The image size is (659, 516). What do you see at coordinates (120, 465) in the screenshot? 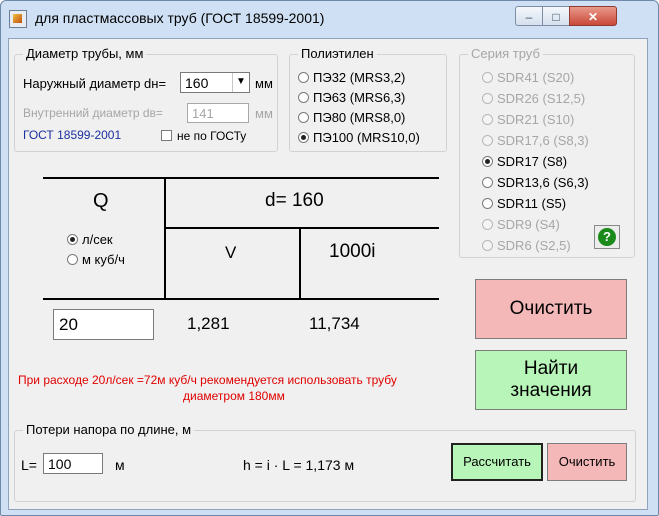
I see `length-unit: м` at bounding box center [120, 465].